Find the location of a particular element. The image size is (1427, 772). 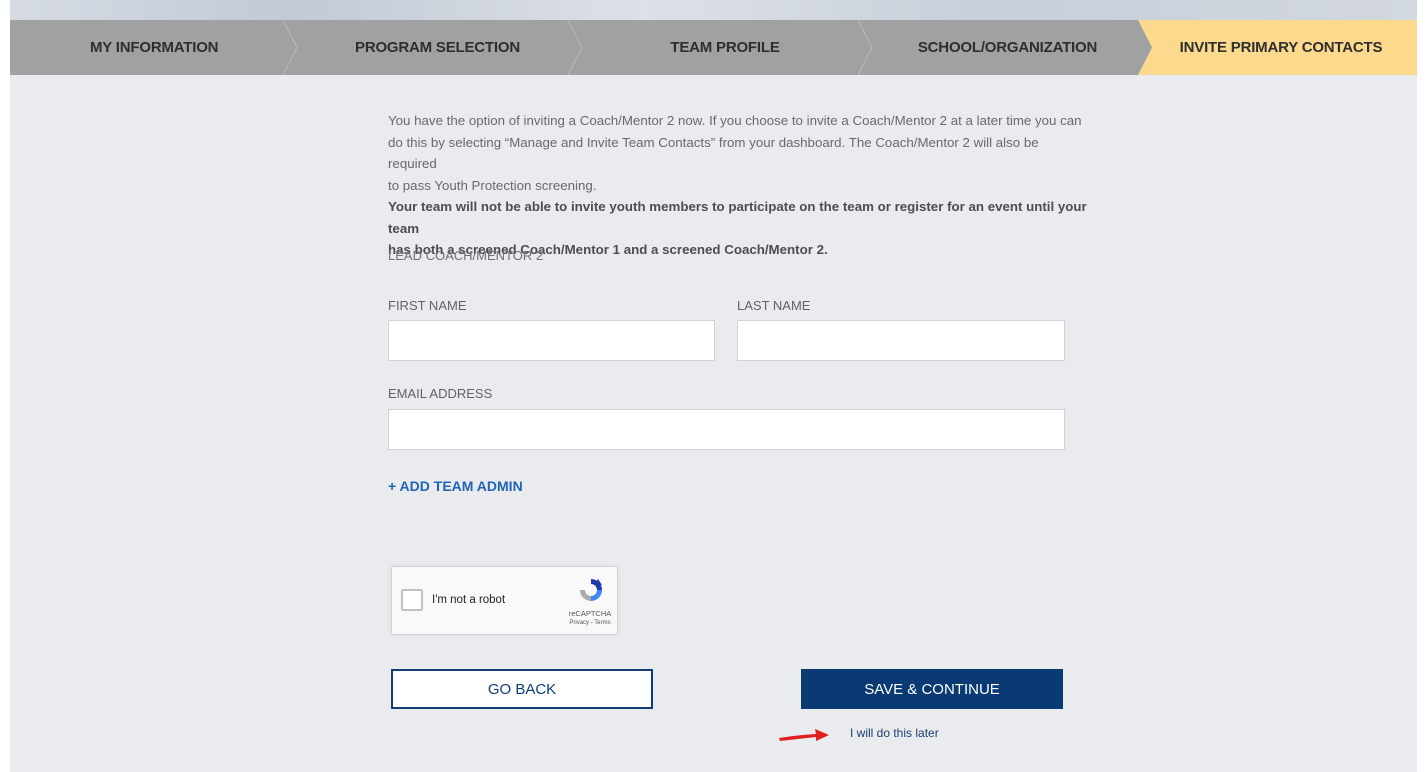

recaptcha-logo-icon is located at coordinates (591, 590).